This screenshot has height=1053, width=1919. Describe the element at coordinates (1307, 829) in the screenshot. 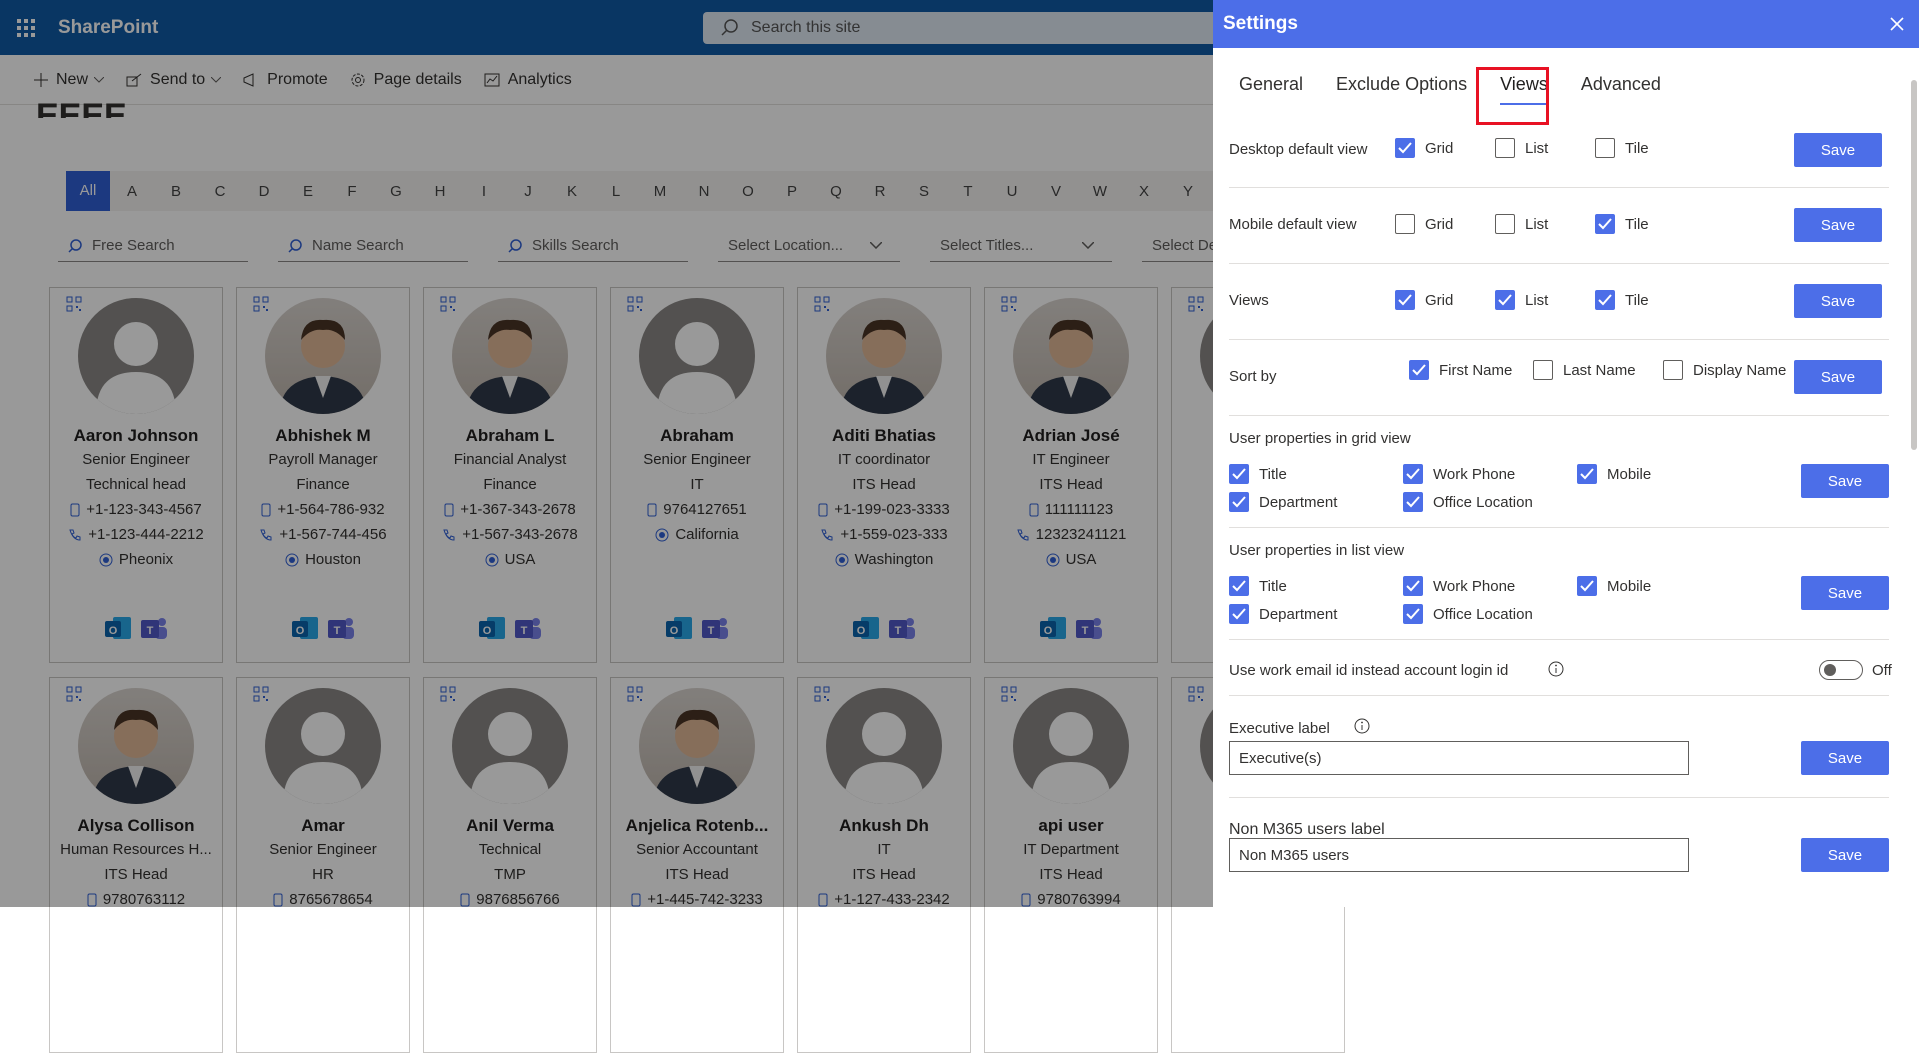

I see `non-m365-label-caption: Non M365 users label` at that location.